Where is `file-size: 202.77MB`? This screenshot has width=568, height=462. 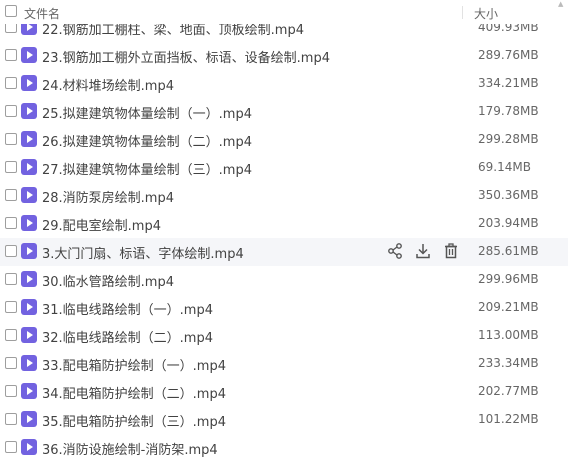 file-size: 202.77MB is located at coordinates (508, 391).